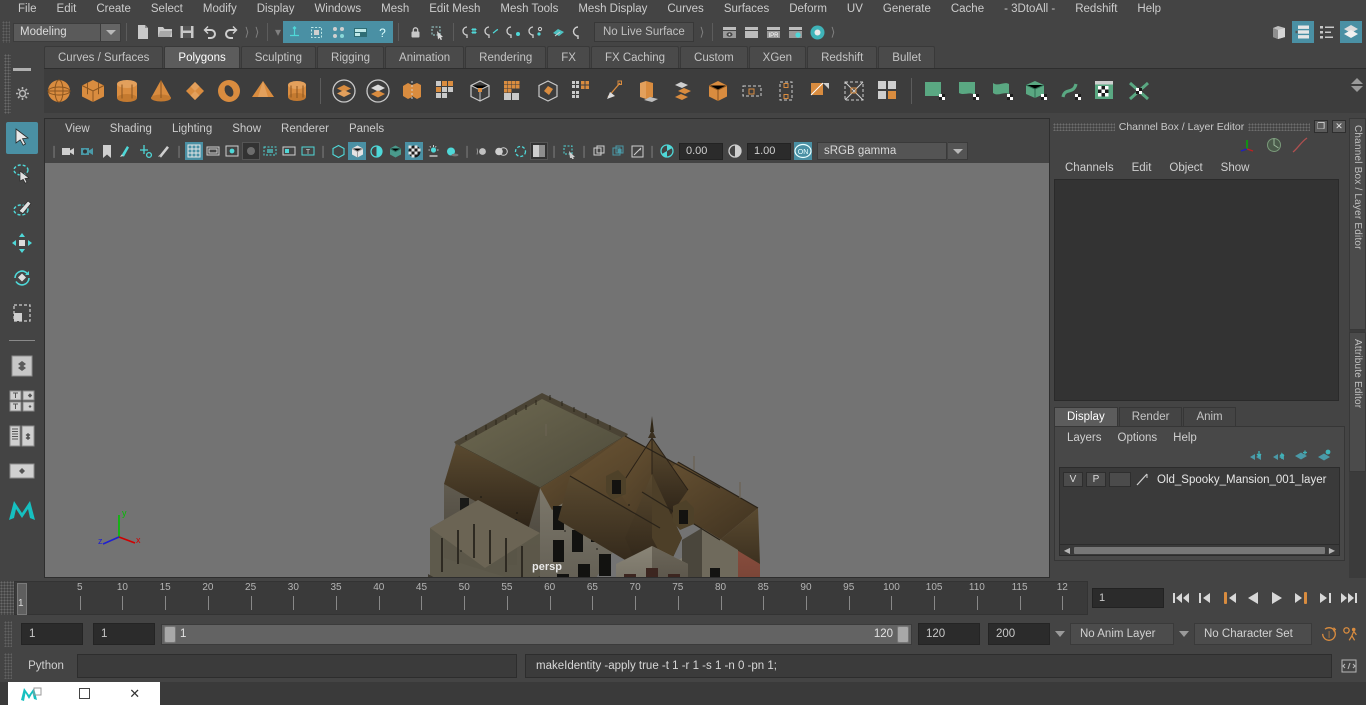  What do you see at coordinates (412, 91) in the screenshot?
I see `extract-icon` at bounding box center [412, 91].